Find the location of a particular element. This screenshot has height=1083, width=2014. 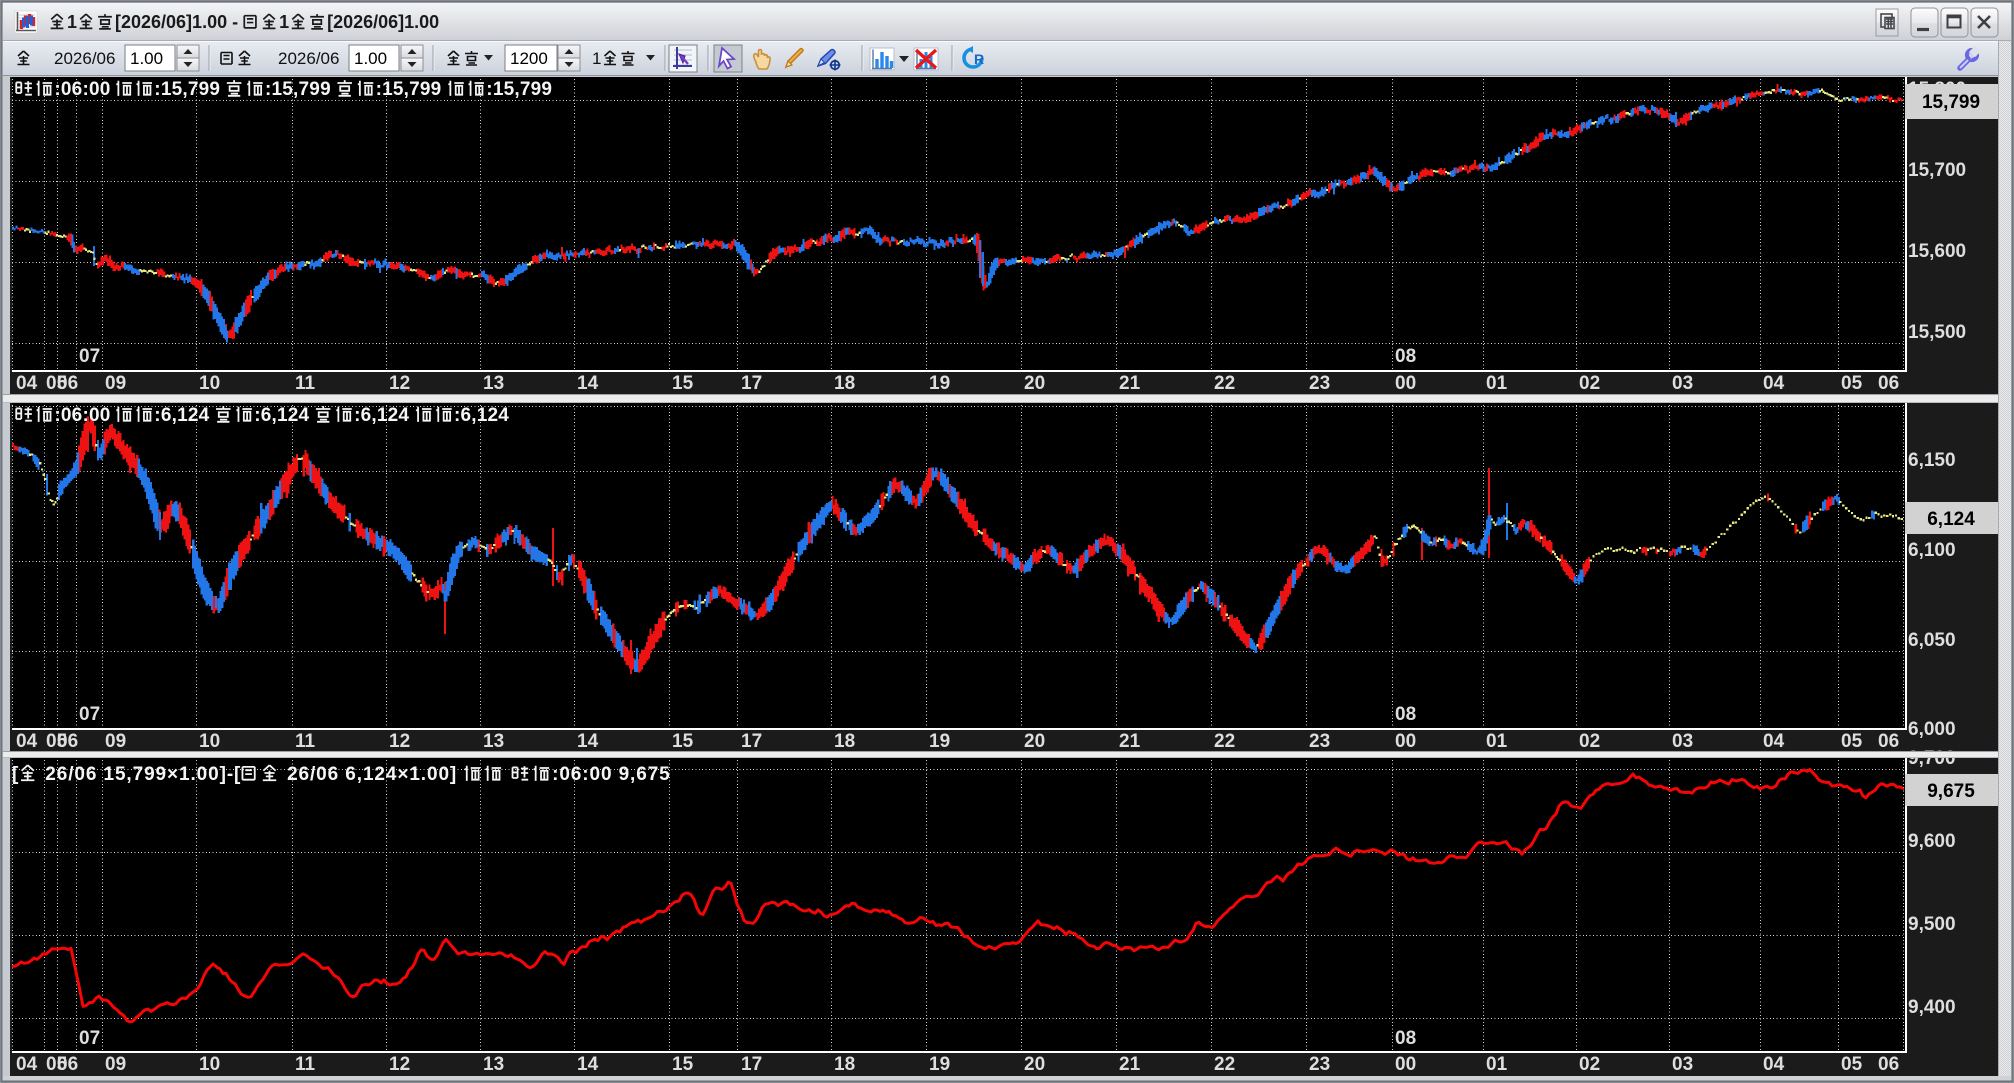

svg-text: 9,675 is located at coordinates (1951, 791).